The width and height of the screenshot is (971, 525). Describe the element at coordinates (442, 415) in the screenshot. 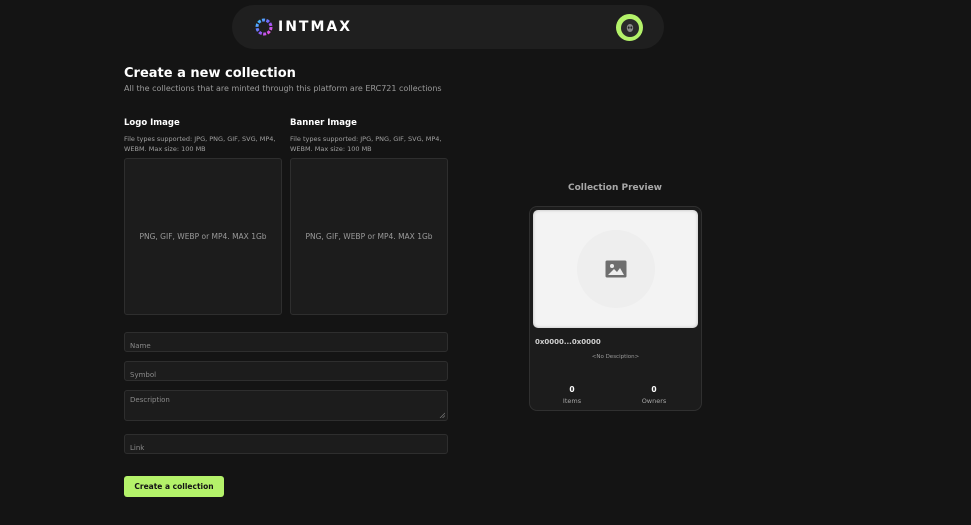

I see `resize-grip-icon` at that location.